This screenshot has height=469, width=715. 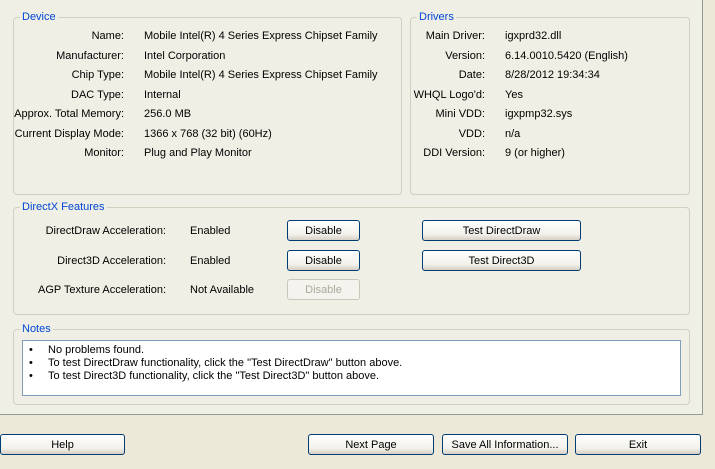 What do you see at coordinates (104, 153) in the screenshot?
I see `device-monitor-label: Monitor:` at bounding box center [104, 153].